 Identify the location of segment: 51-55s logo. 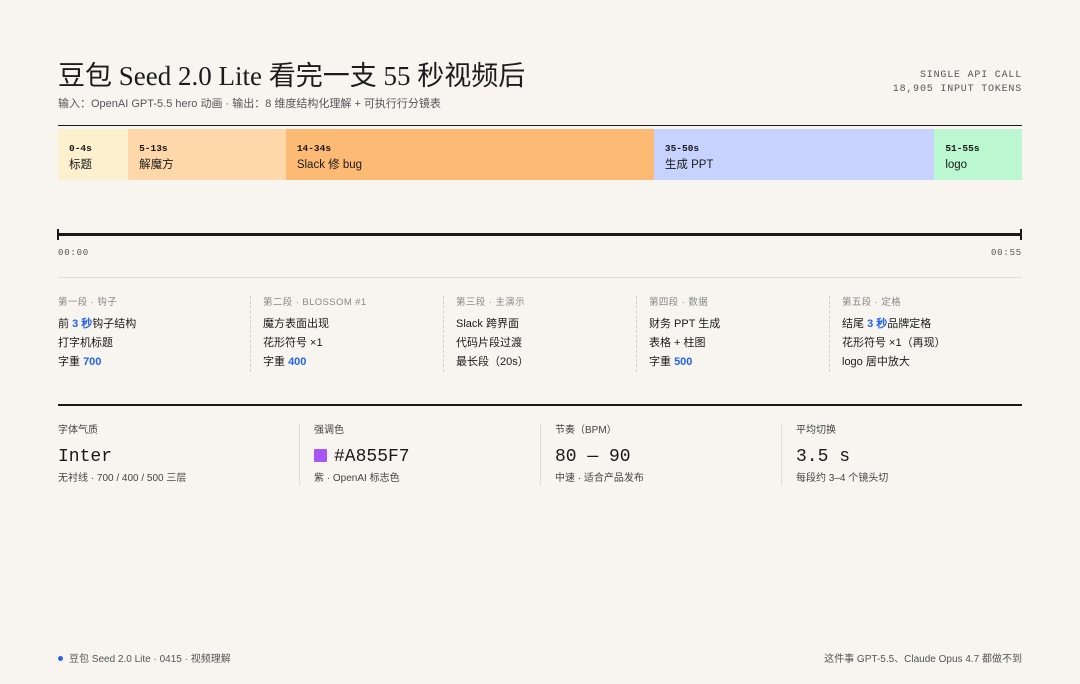
(978, 154).